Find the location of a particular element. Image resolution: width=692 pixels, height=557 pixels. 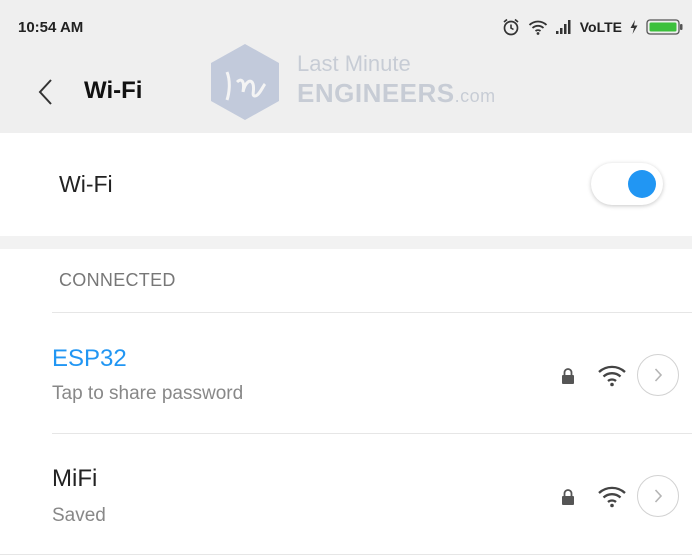

watermark-brand: ENGINEERS is located at coordinates (376, 93).